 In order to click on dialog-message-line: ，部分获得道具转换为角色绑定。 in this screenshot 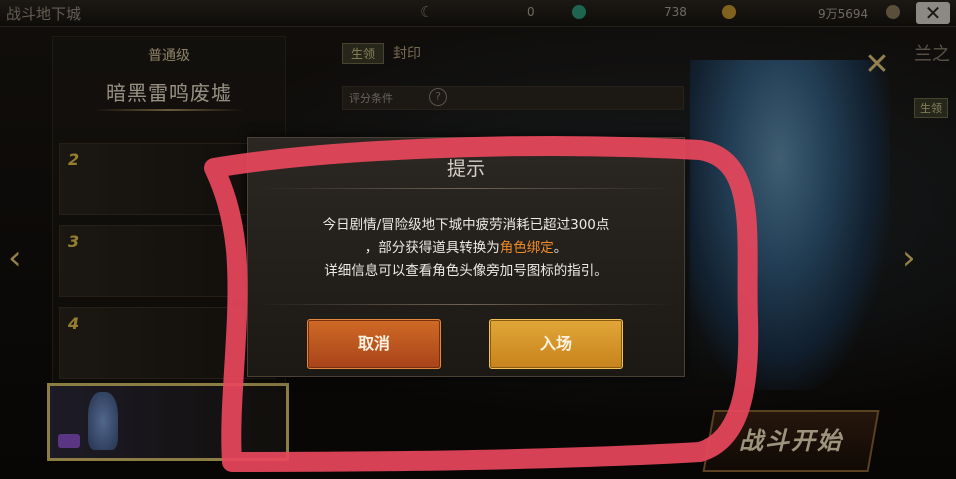, I will do `click(466, 248)`.